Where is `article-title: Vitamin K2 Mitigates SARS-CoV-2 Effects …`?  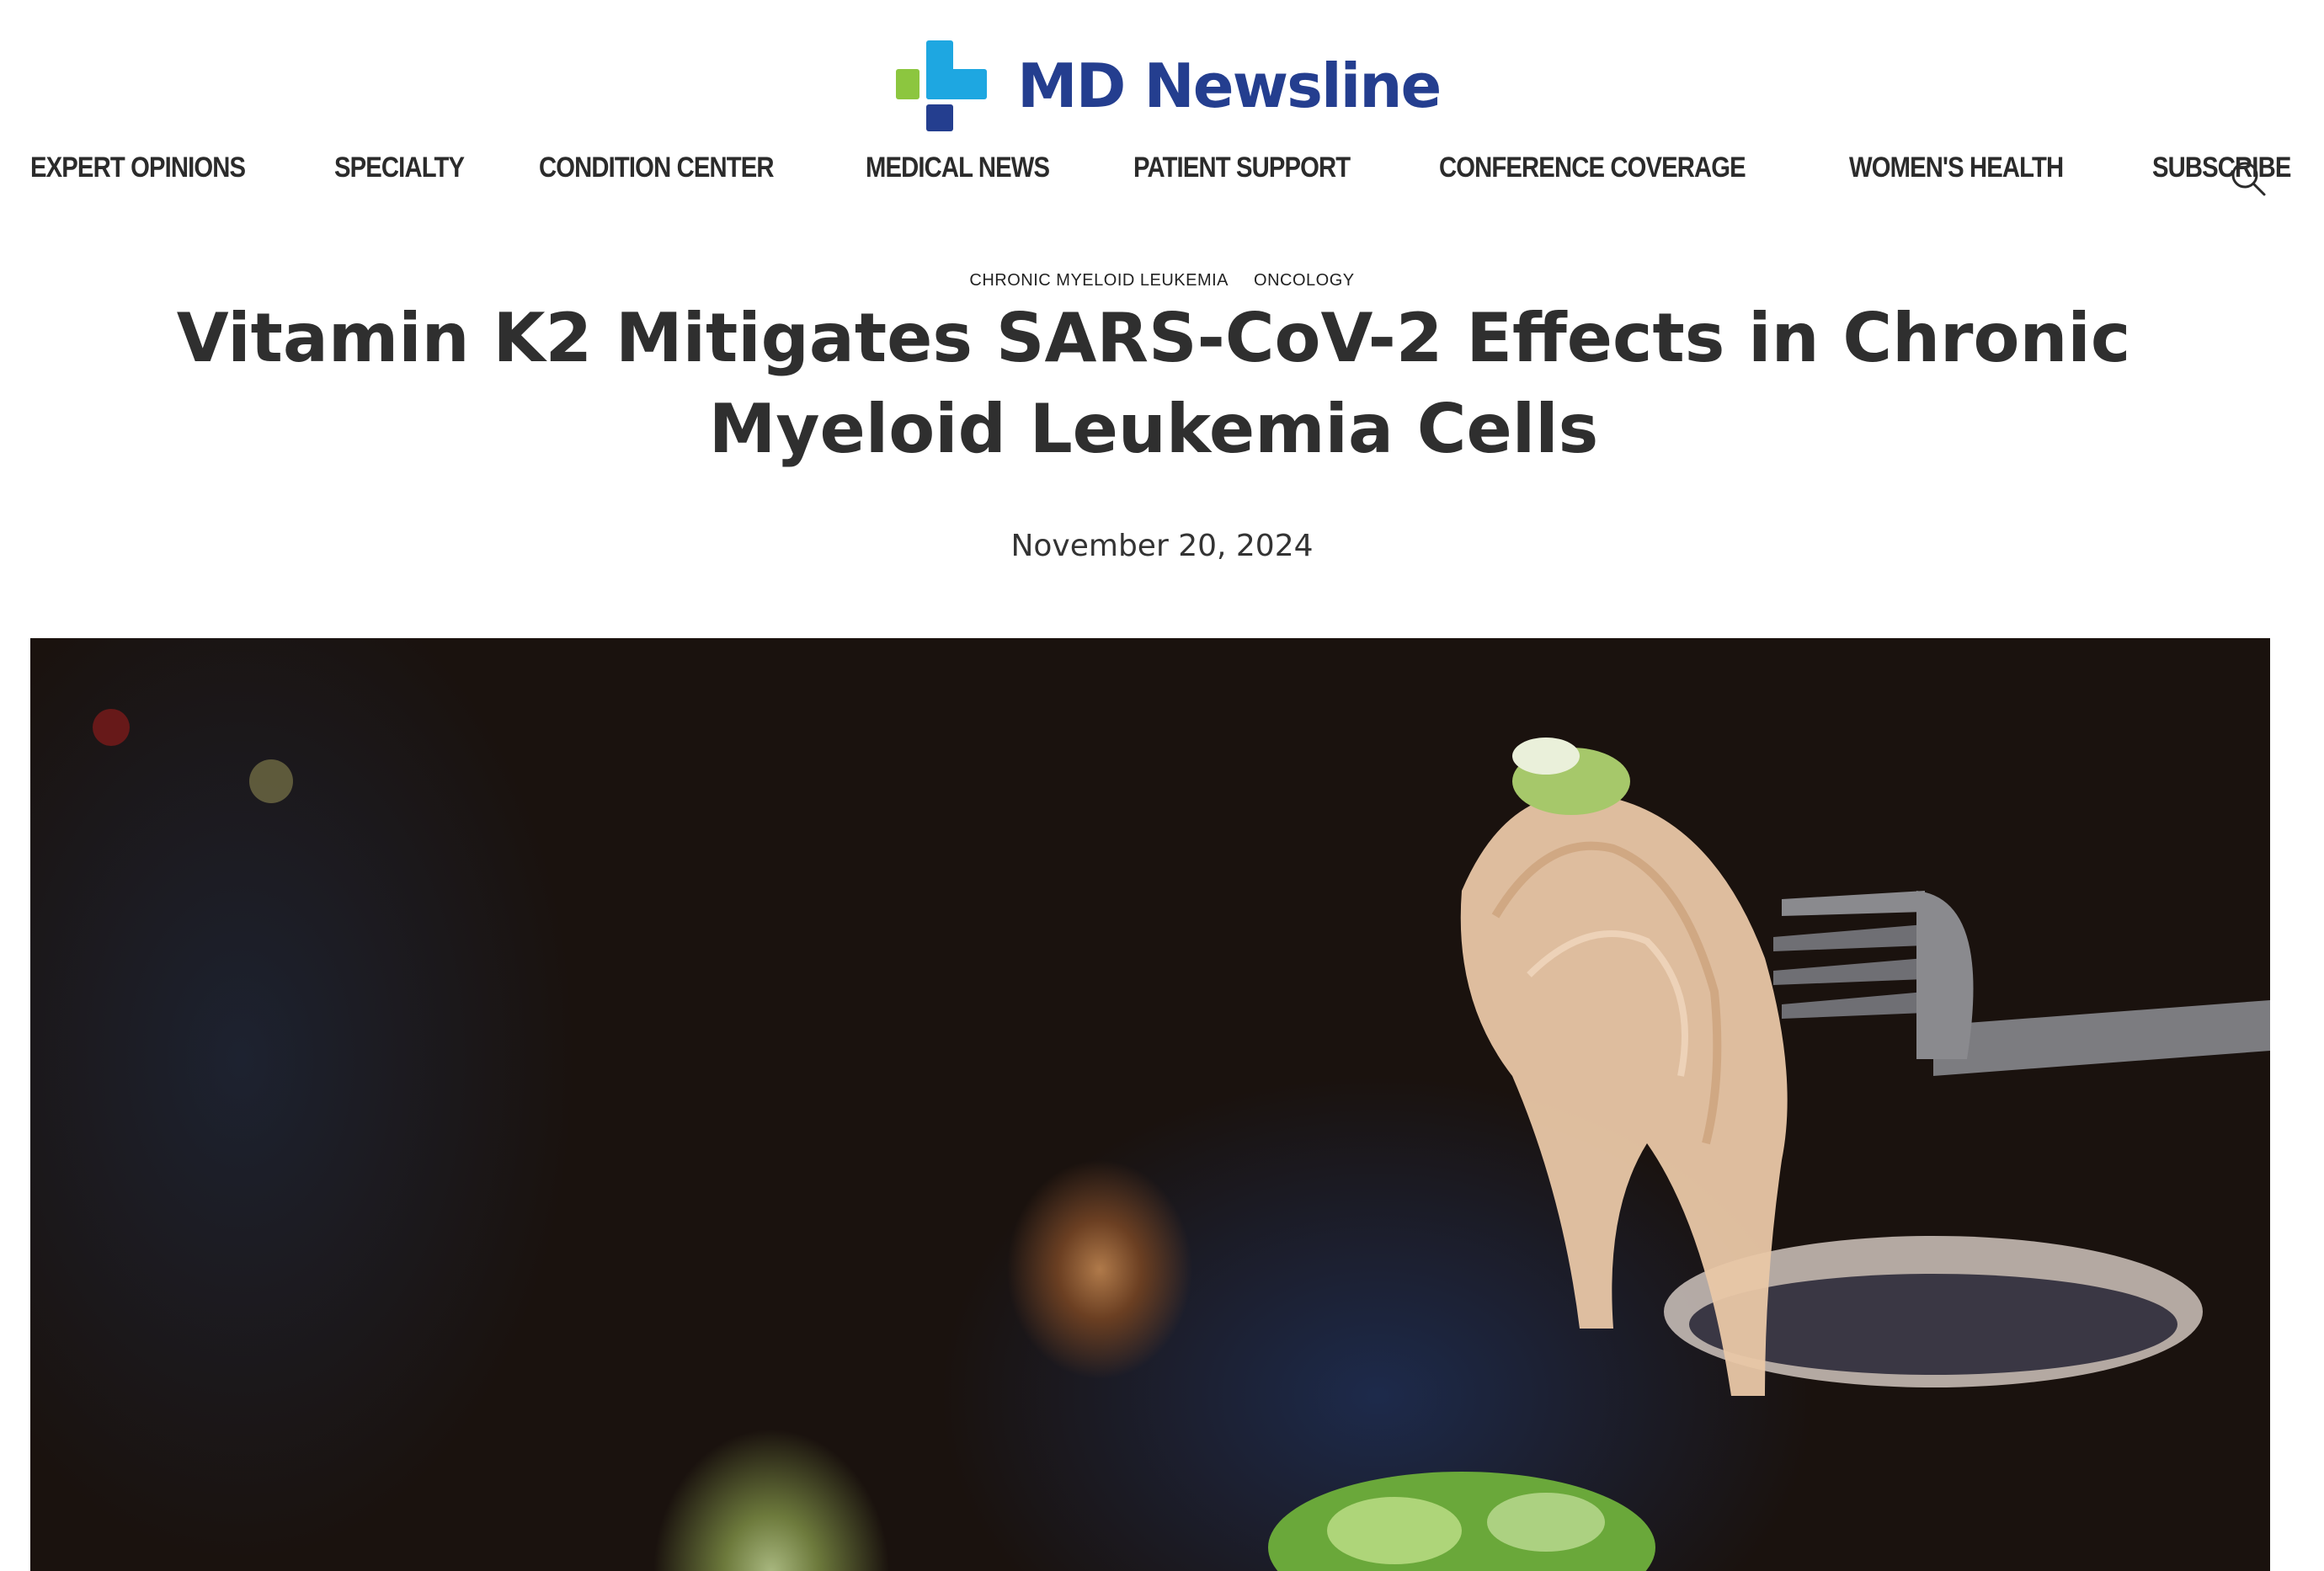
article-title: Vitamin K2 Mitigates SARS-CoV-2 Effects … is located at coordinates (1153, 383).